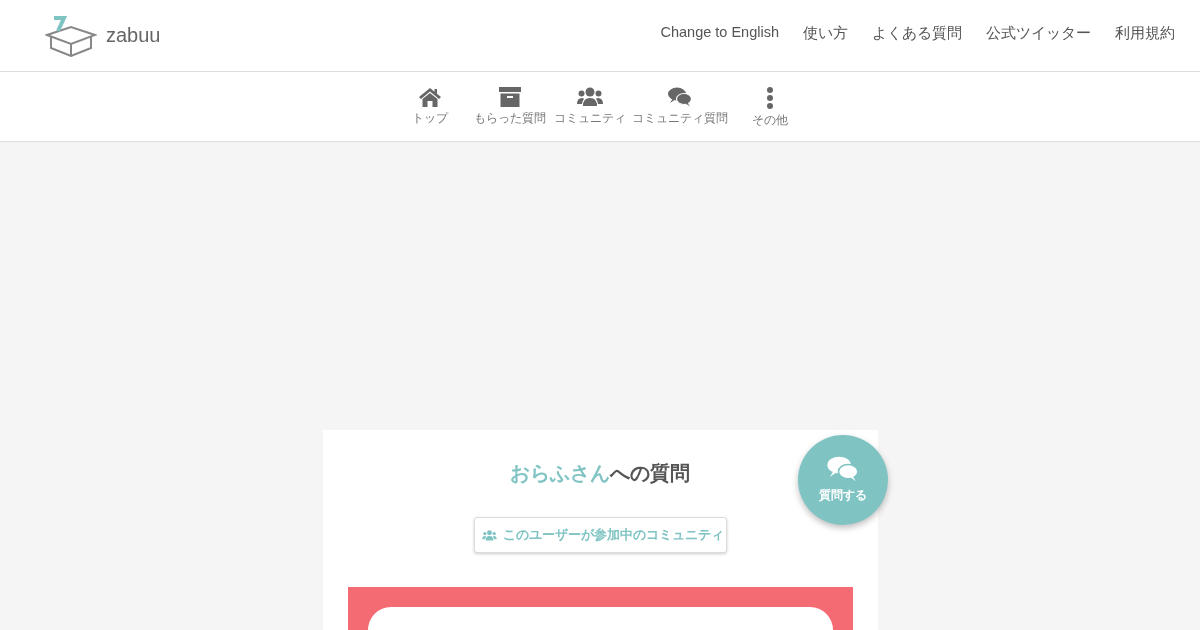  Describe the element at coordinates (430, 97) in the screenshot. I see `home-icon` at that location.